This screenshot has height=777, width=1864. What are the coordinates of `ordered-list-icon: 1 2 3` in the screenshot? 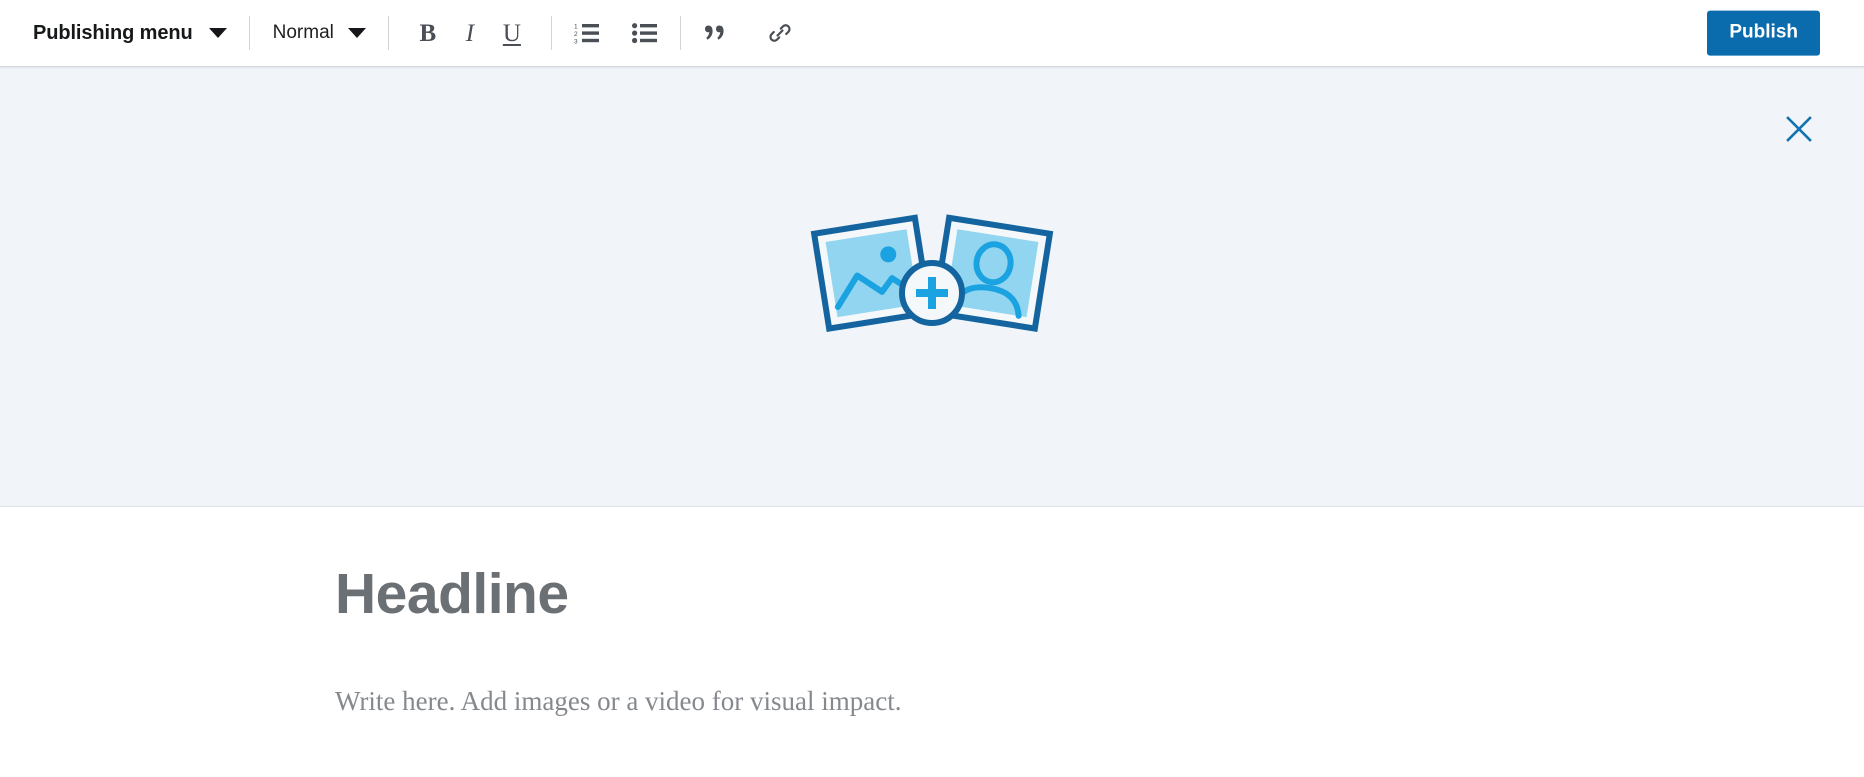 It's located at (586, 34).